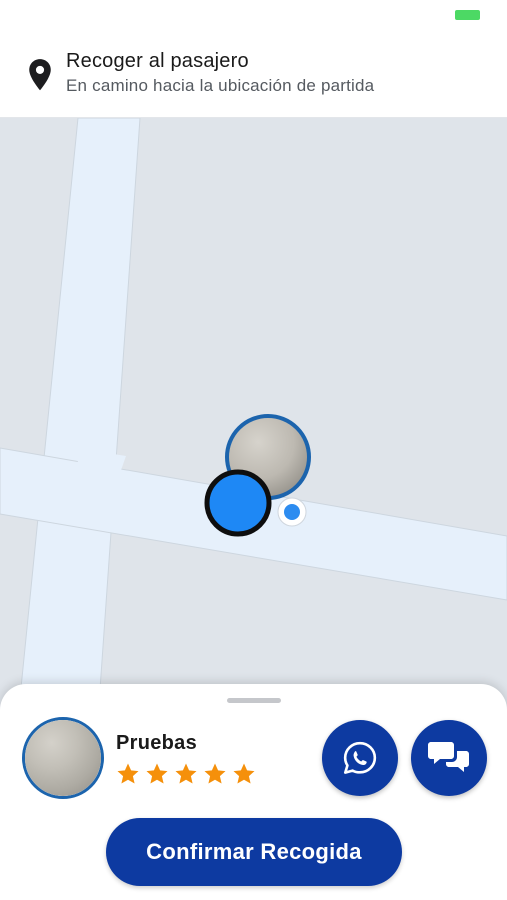  Describe the element at coordinates (238, 503) in the screenshot. I see `driver-position-marker` at that location.